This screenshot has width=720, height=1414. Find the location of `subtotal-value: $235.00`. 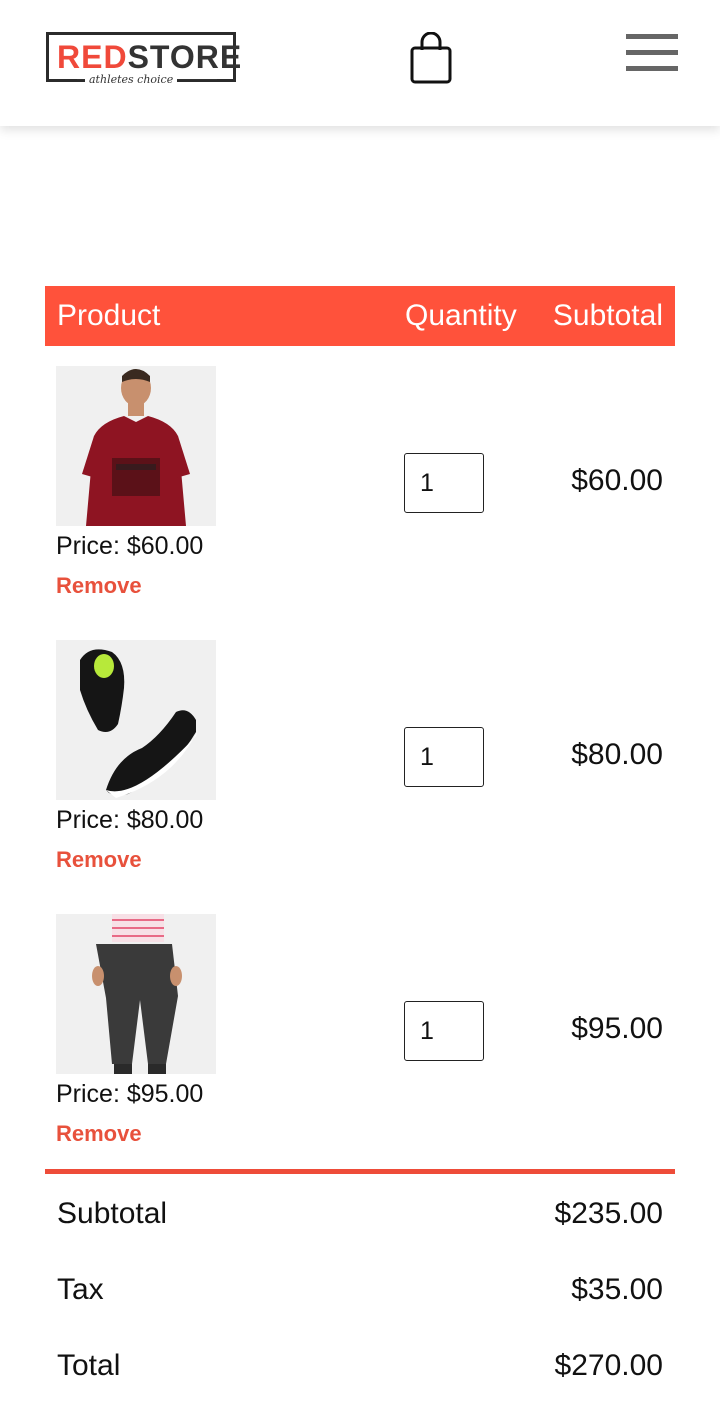

subtotal-value: $235.00 is located at coordinates (608, 1213).